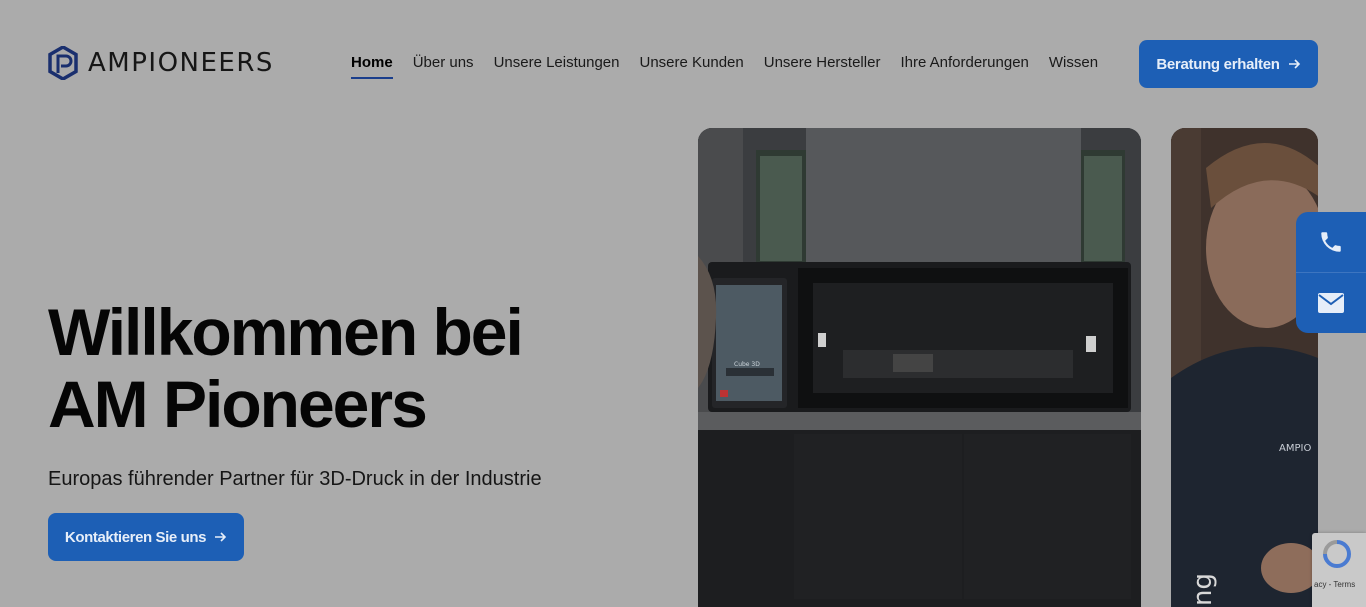 Image resolution: width=1366 pixels, height=607 pixels. What do you see at coordinates (691, 66) in the screenshot?
I see `nav-item-unsere-kunden: Unsere Kunden` at bounding box center [691, 66].